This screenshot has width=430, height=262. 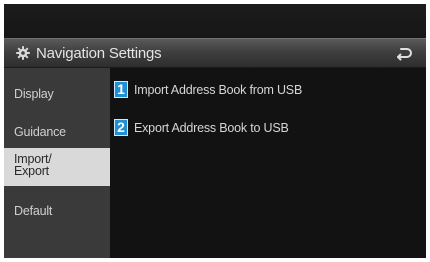 I want to click on title-bar: Navigation Settings, so click(x=215, y=53).